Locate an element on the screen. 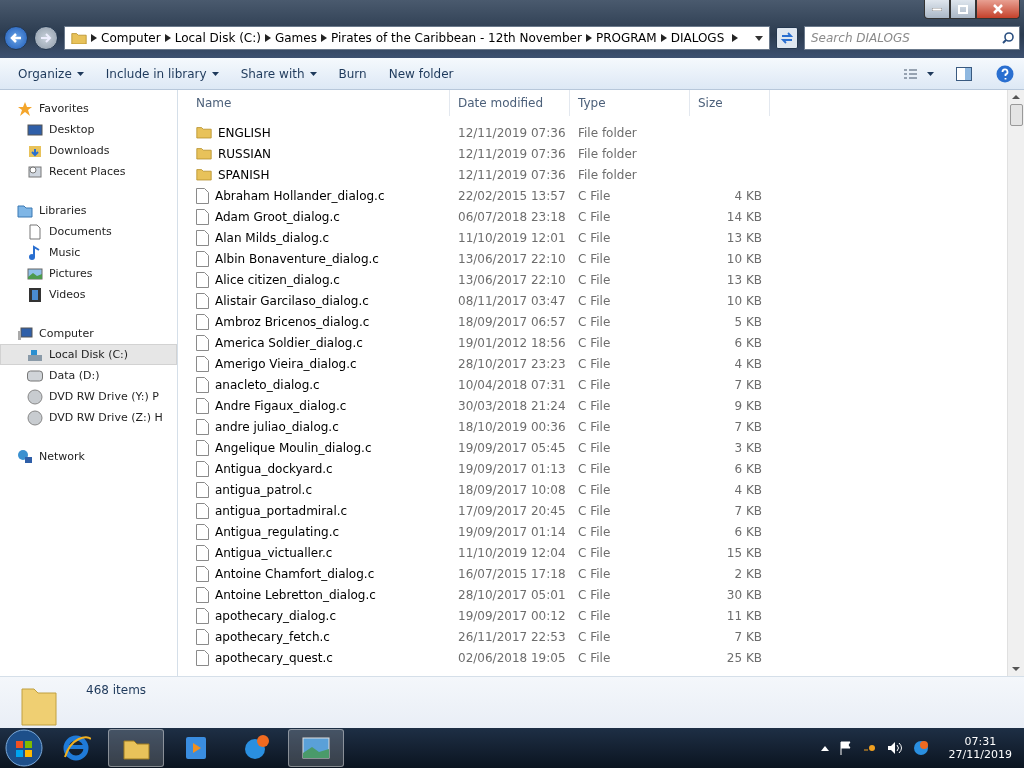 The height and width of the screenshot is (768, 1024). sidebar-item: Data (D:) is located at coordinates (88, 375).